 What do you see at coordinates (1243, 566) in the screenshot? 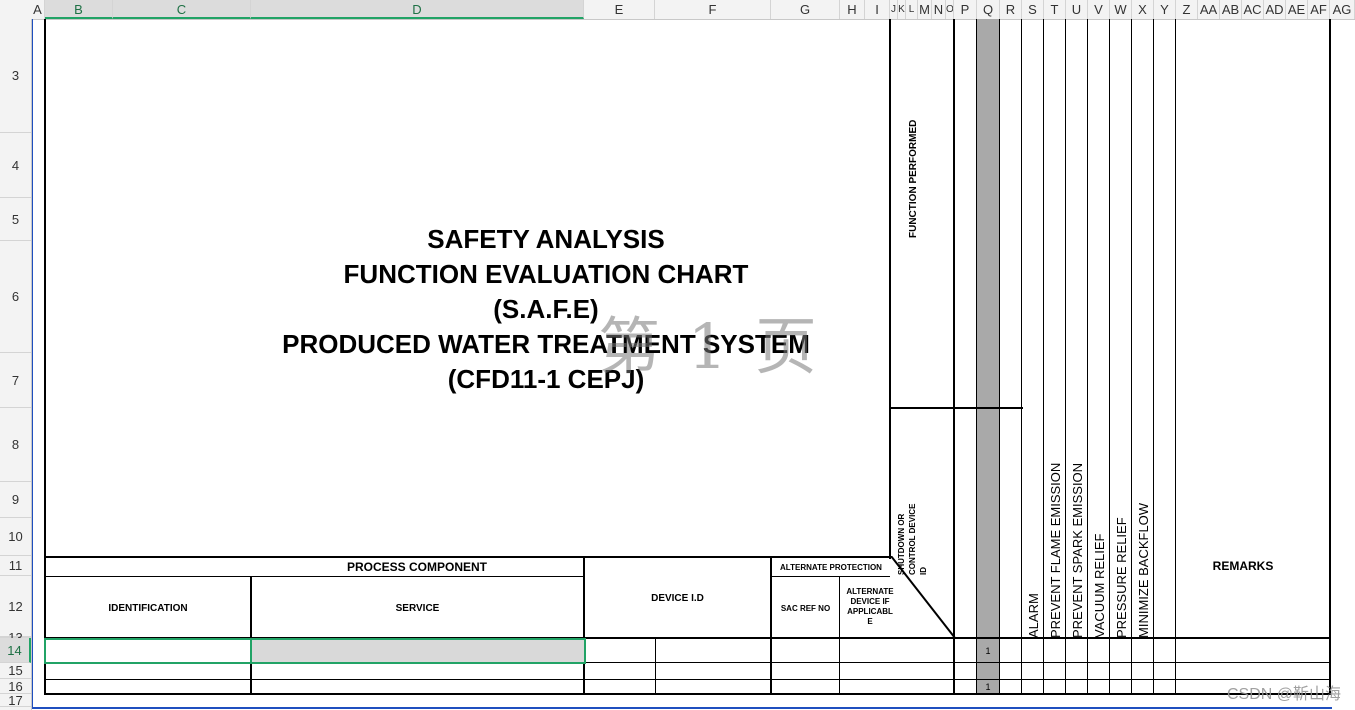
I see `remarks-label: REMARKS` at bounding box center [1243, 566].